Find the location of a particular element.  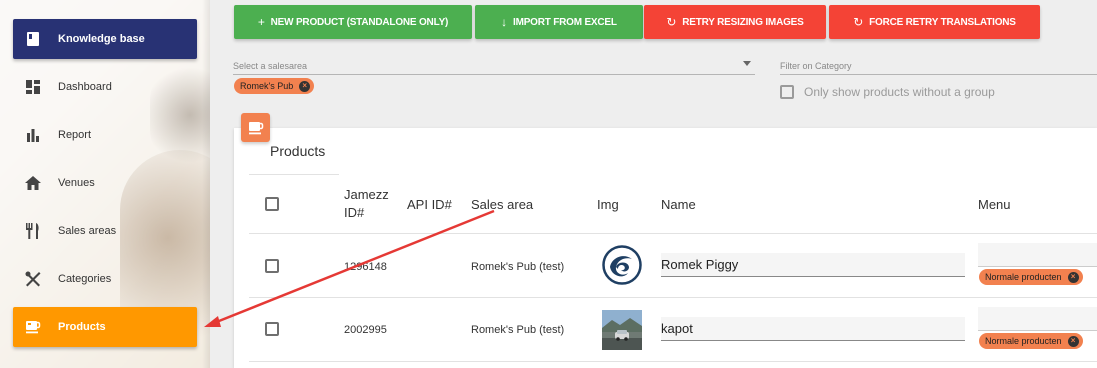

sidebar-item-knowledge-base: Knowledge base is located at coordinates (105, 39).